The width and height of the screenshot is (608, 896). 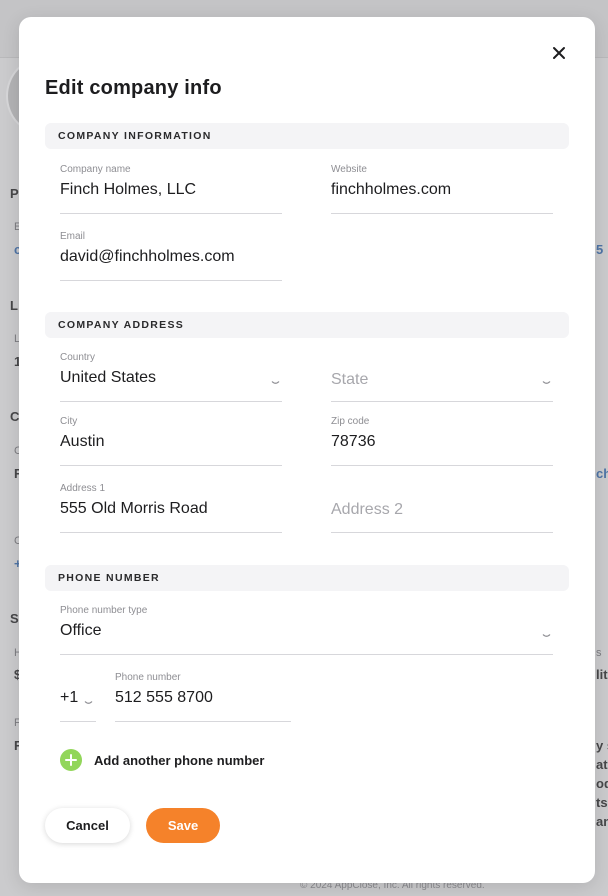 I want to click on address-2-field: Address 2, so click(x=442, y=508).